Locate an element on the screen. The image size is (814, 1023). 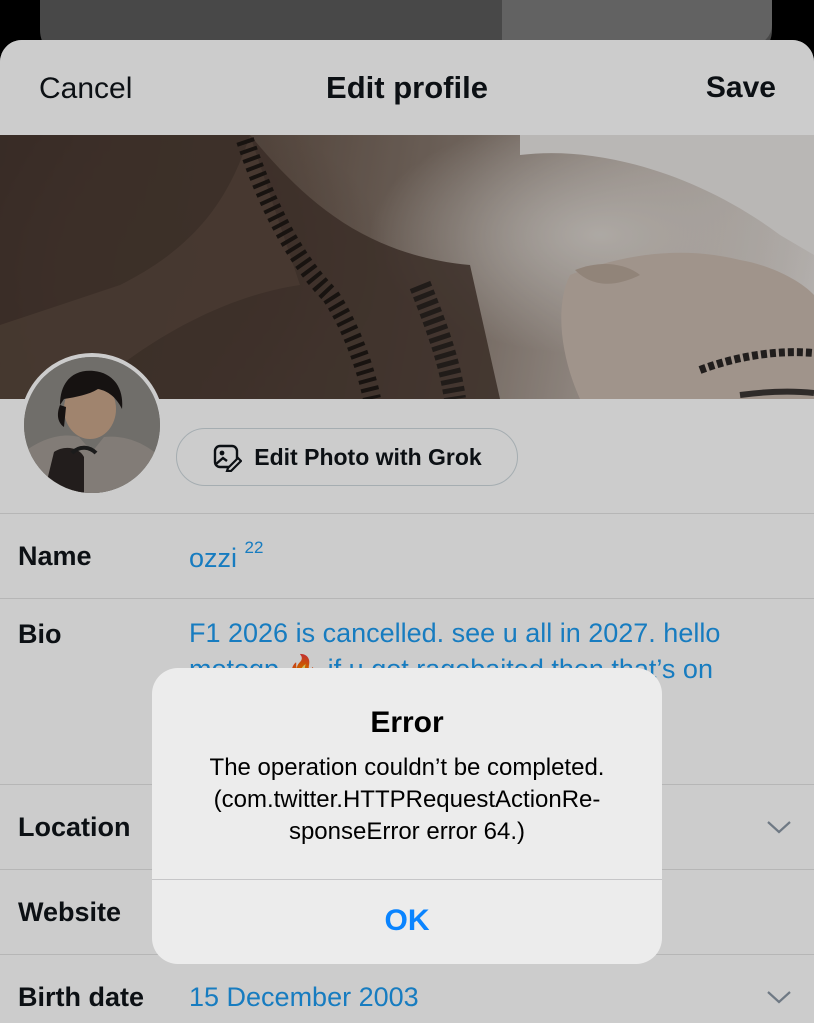
alert-message-line: The operation couldn’t be completed. is located at coordinates (407, 767).